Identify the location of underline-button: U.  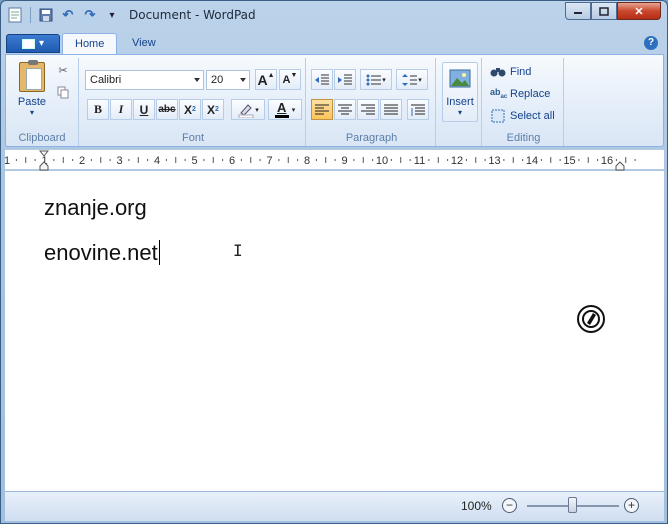
(144, 109).